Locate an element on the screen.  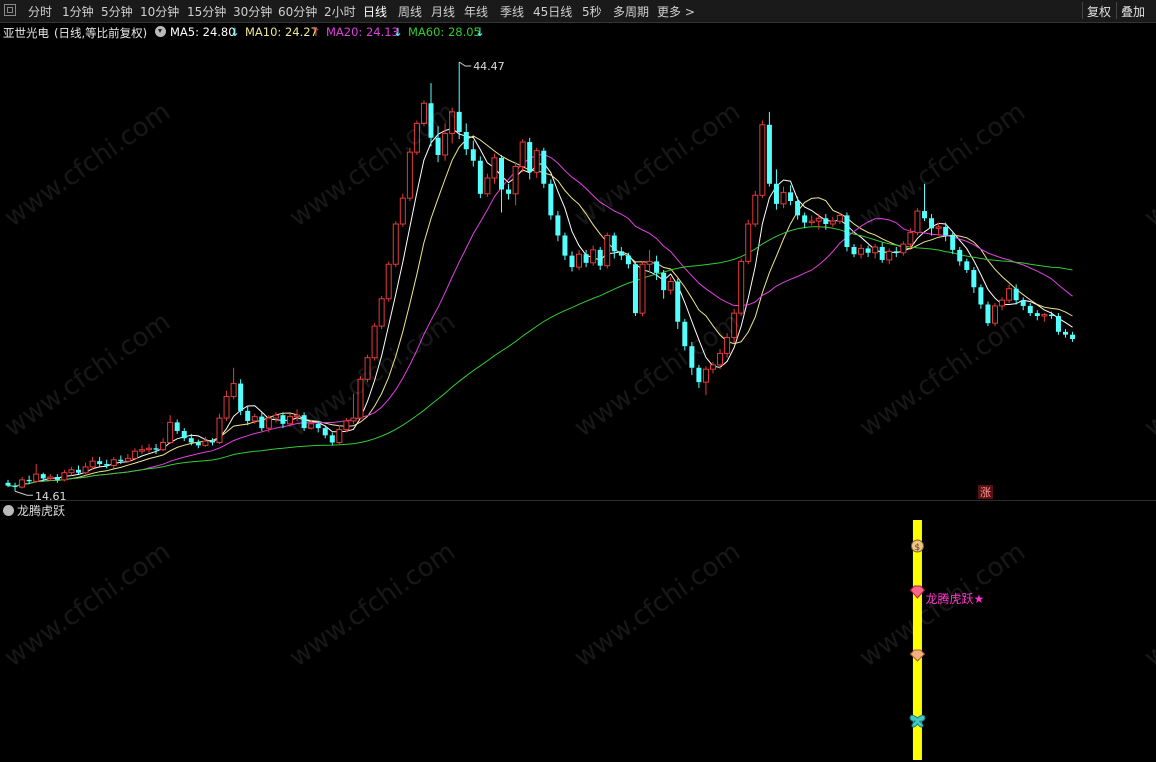
low-label: 14.61 is located at coordinates (51, 495).